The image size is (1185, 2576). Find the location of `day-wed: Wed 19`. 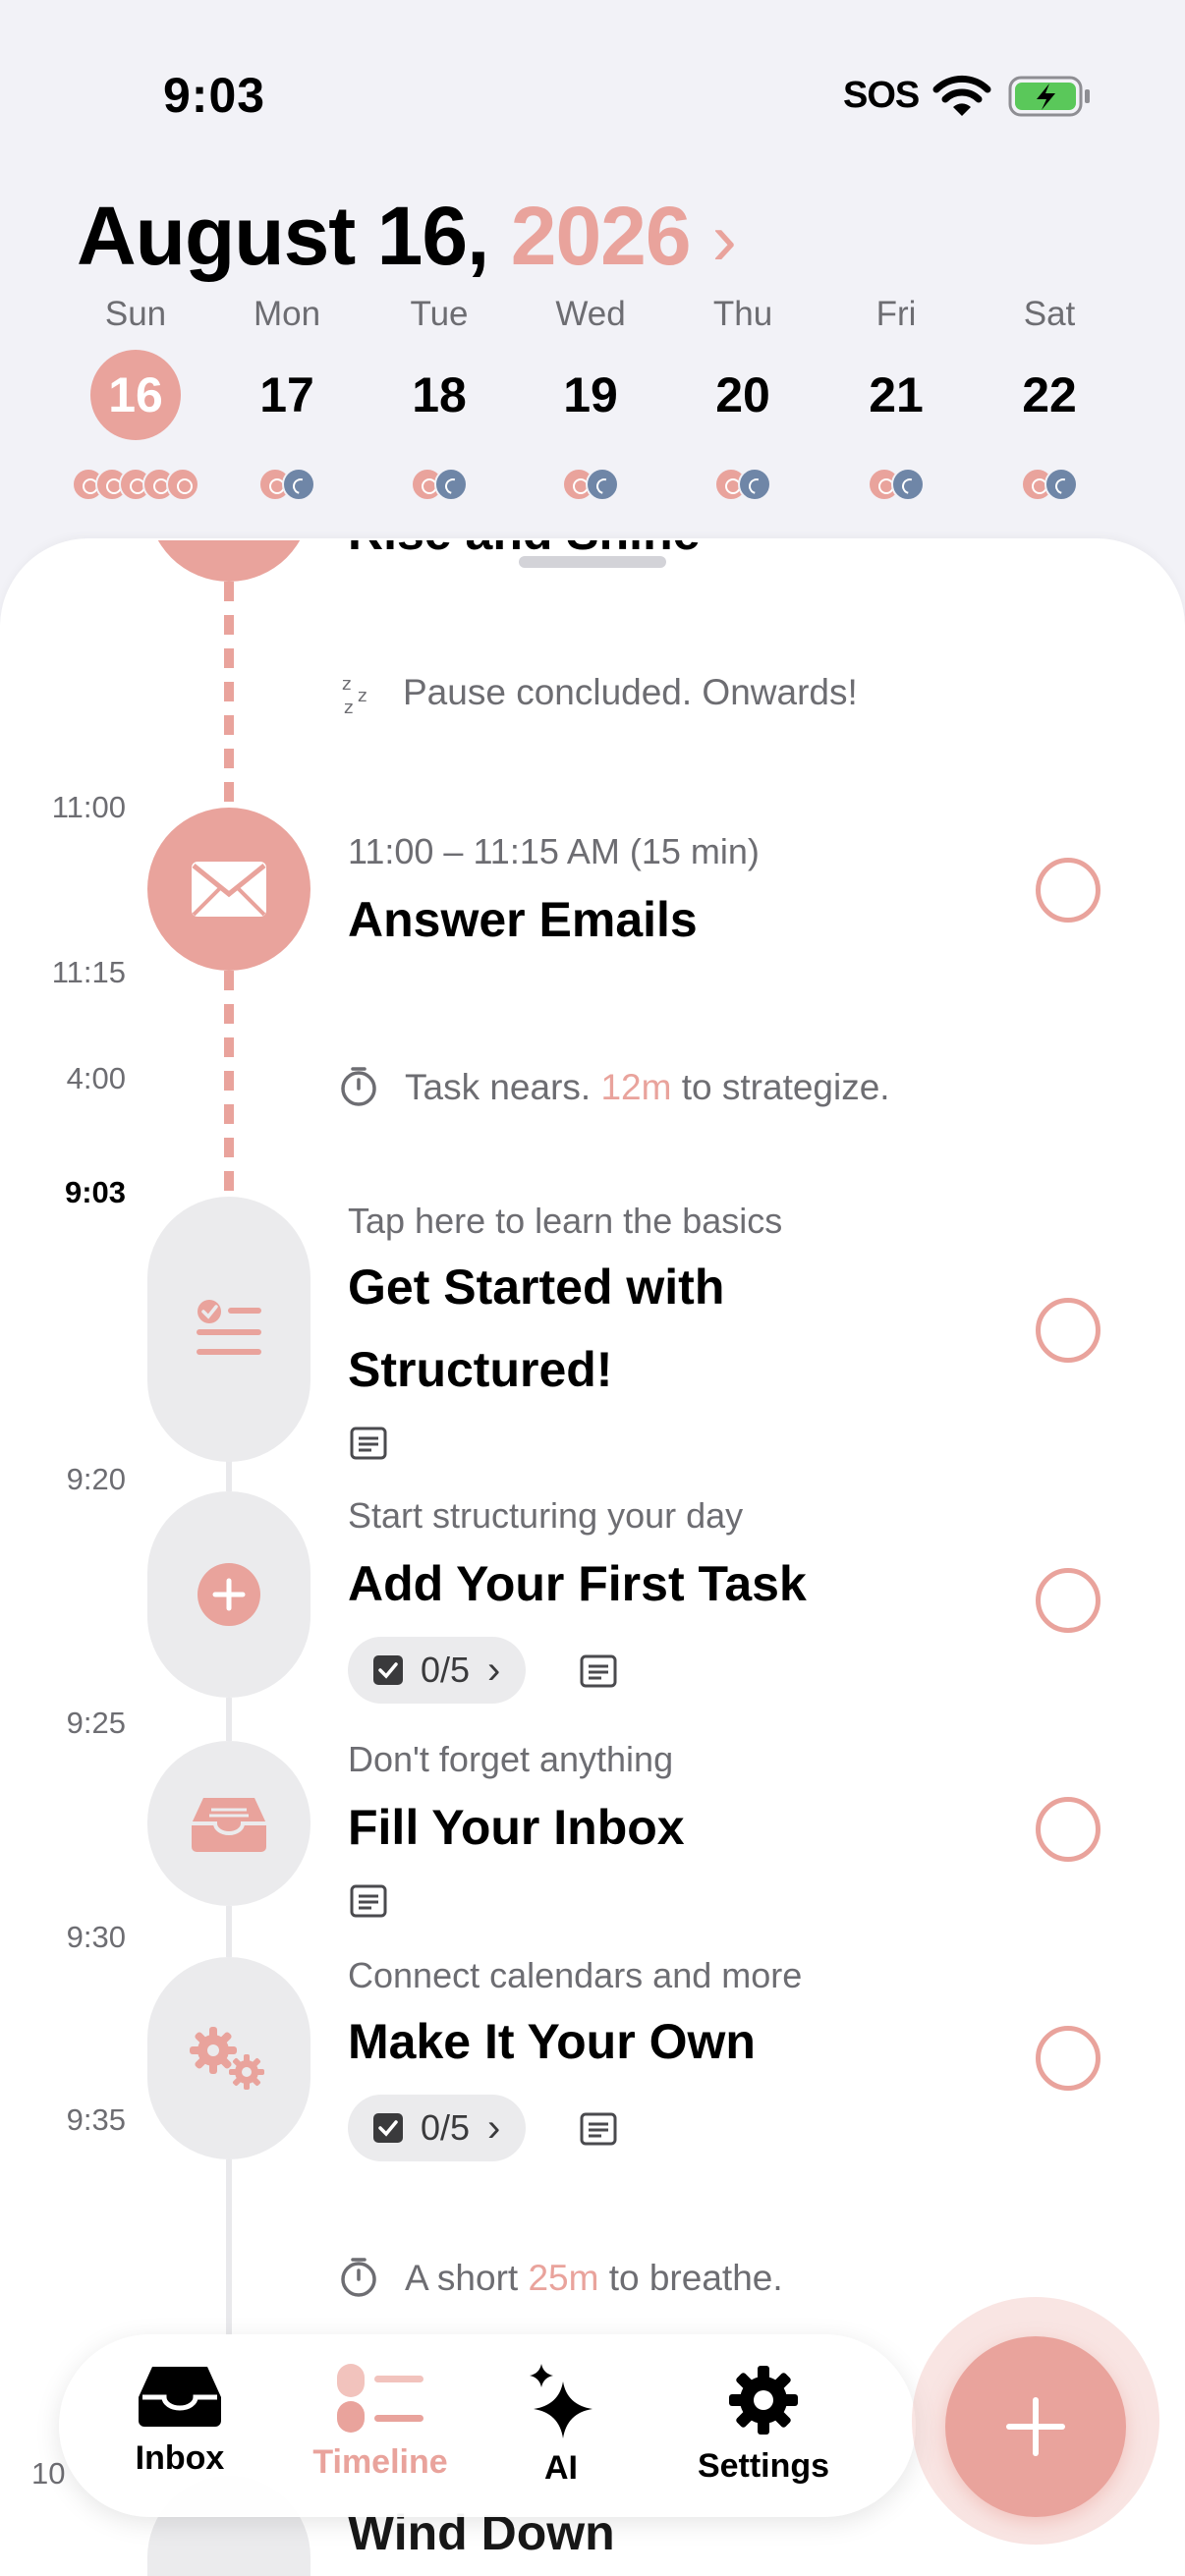

day-wed: Wed 19 is located at coordinates (591, 396).